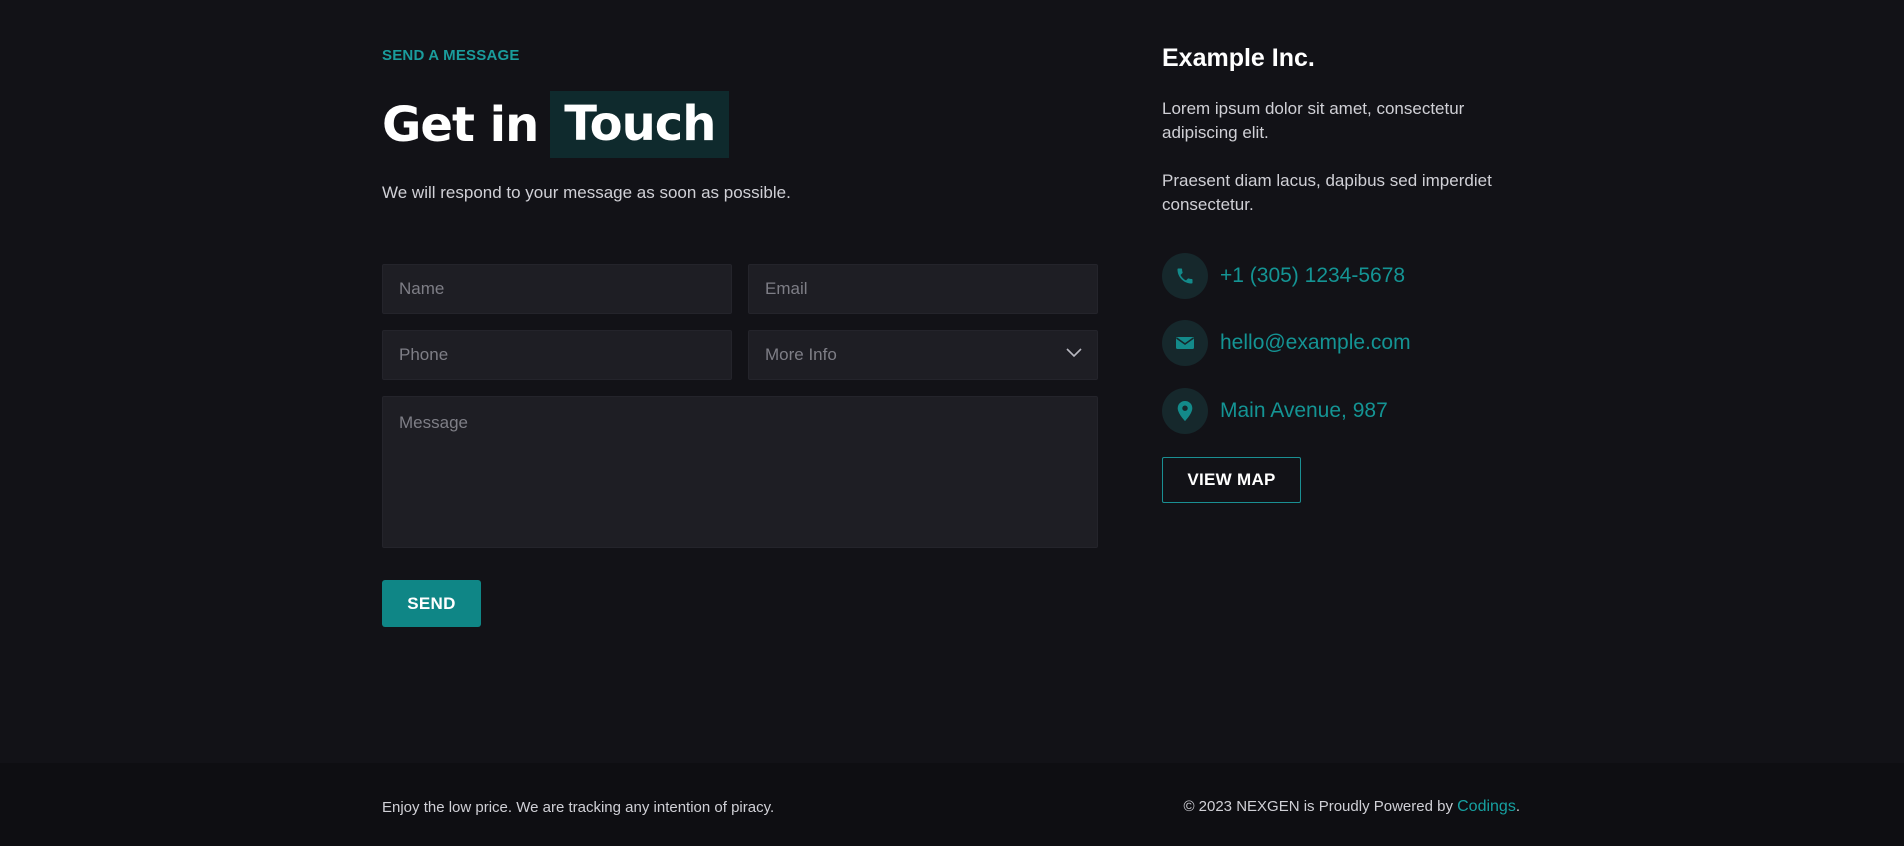 The image size is (1904, 846). Describe the element at coordinates (565, 355) in the screenshot. I see `phone-input` at that location.